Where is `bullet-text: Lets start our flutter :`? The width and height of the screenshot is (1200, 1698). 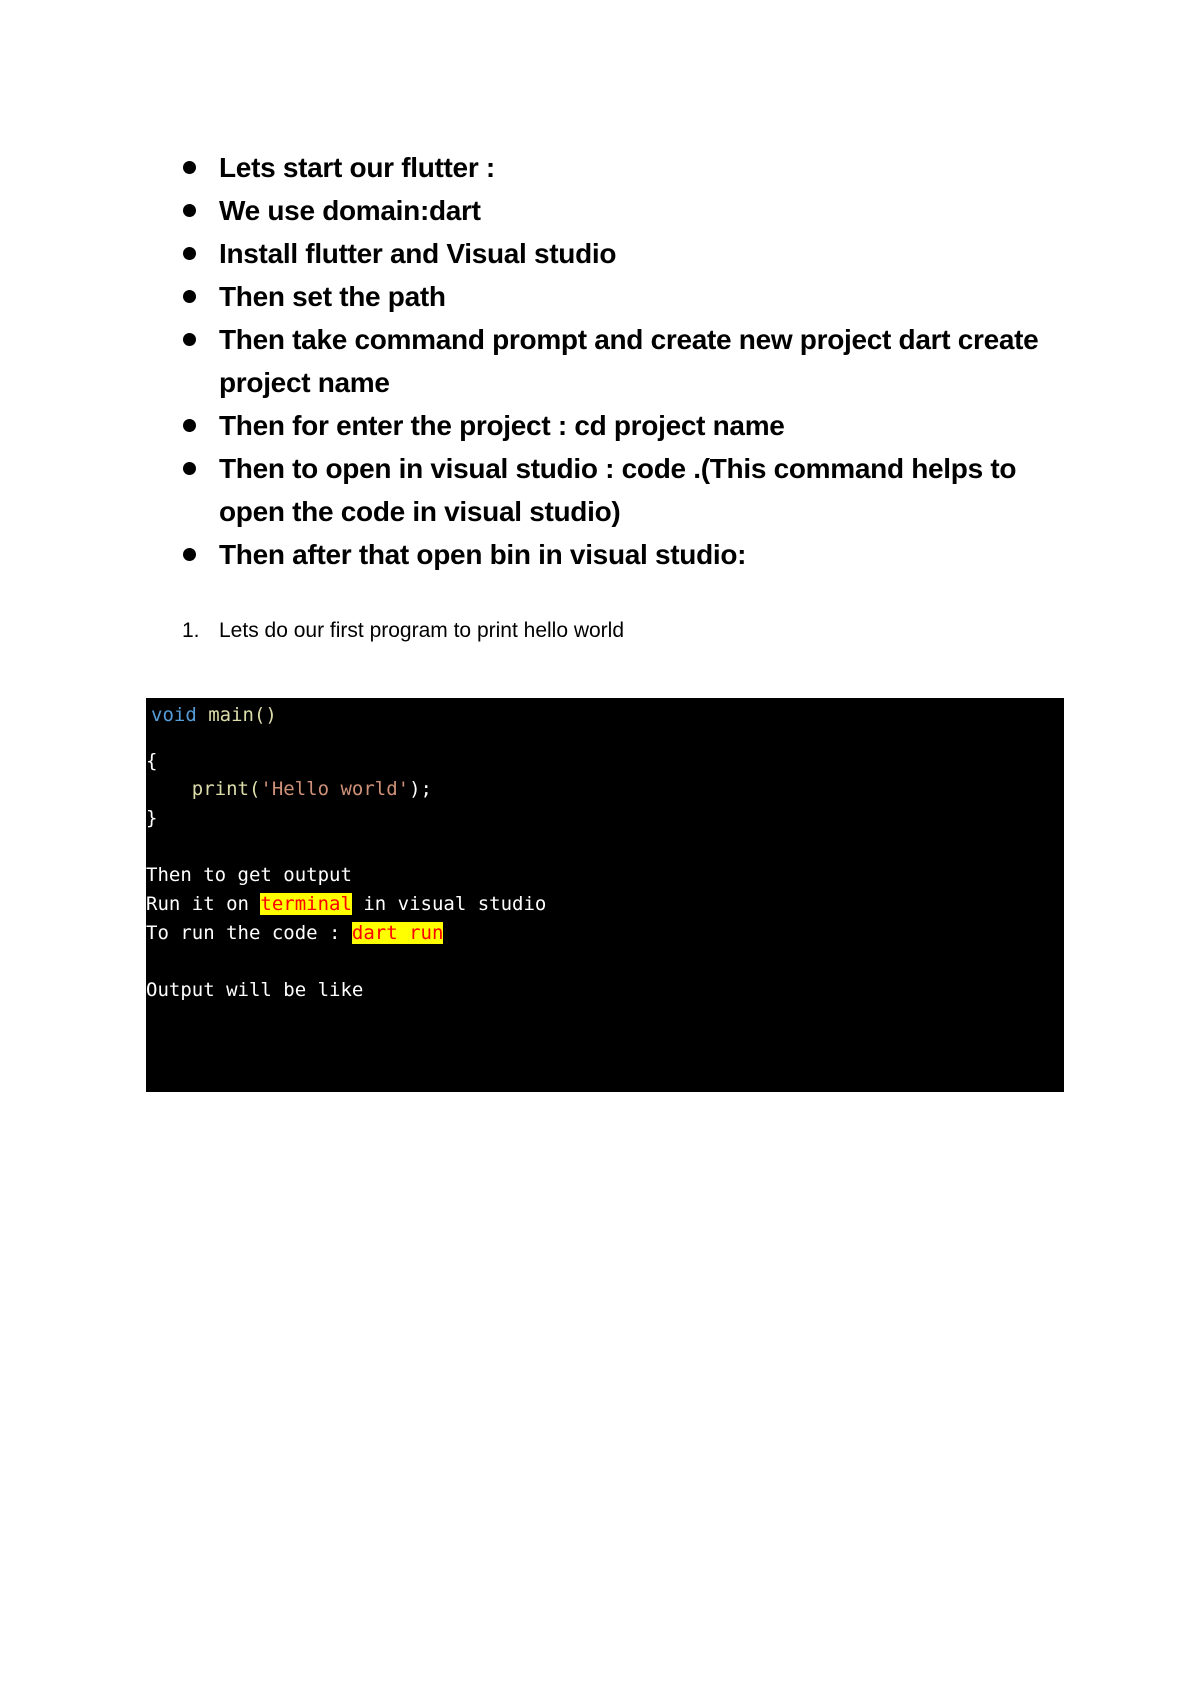
bullet-text: Lets start our flutter : is located at coordinates (357, 167).